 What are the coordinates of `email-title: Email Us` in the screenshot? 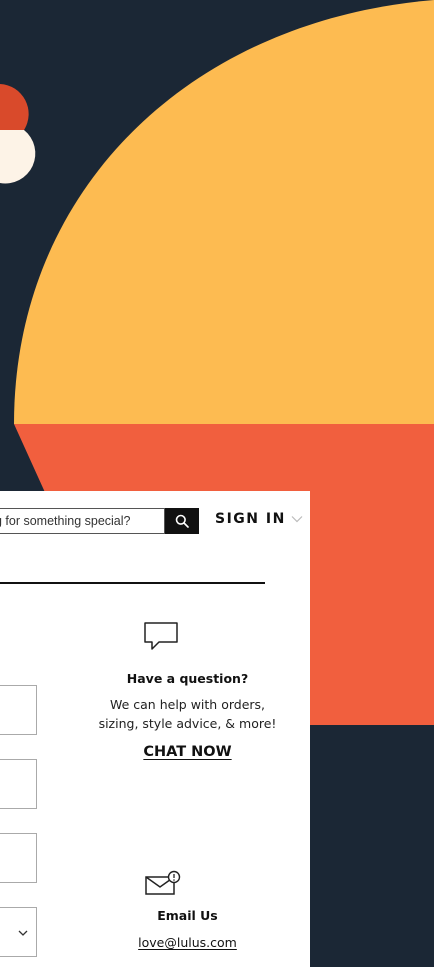 It's located at (187, 915).